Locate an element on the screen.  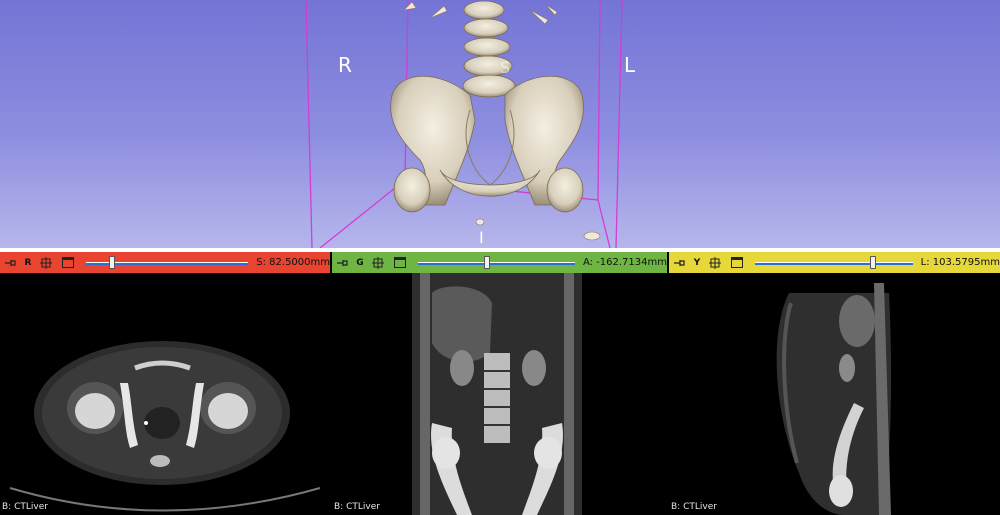
view-letter: R is located at coordinates (28, 262).